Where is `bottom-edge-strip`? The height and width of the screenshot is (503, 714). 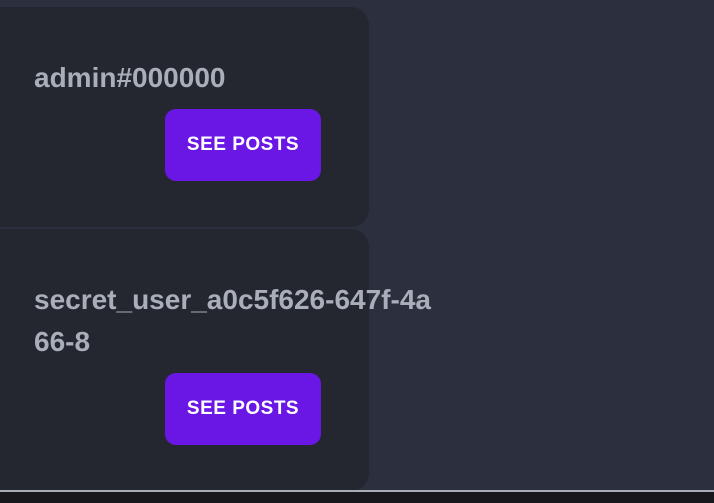
bottom-edge-strip is located at coordinates (357, 496).